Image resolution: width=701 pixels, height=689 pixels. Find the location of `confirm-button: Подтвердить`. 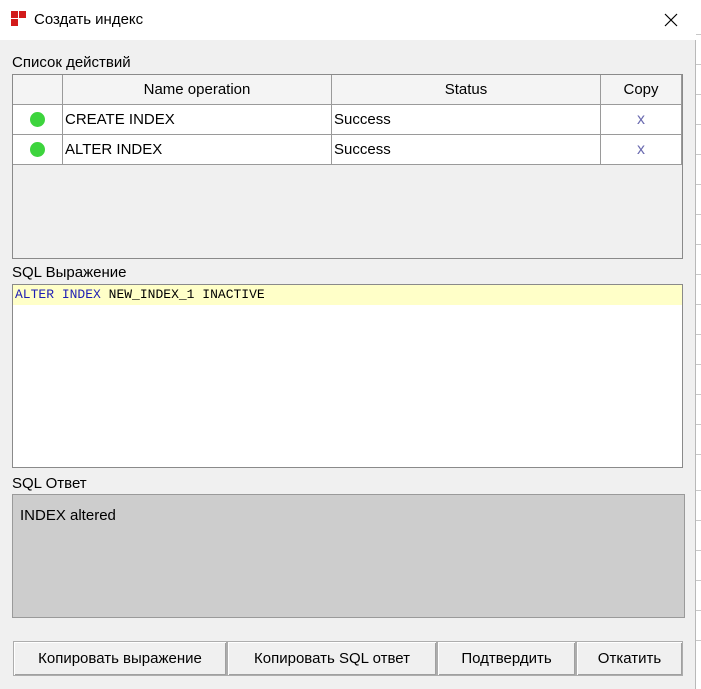

confirm-button: Подтвердить is located at coordinates (506, 658).